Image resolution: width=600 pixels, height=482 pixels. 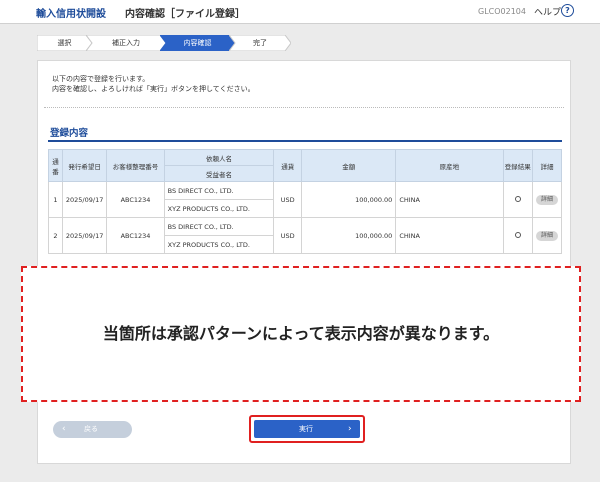 I want to click on step-label: 選択, so click(x=64, y=43).